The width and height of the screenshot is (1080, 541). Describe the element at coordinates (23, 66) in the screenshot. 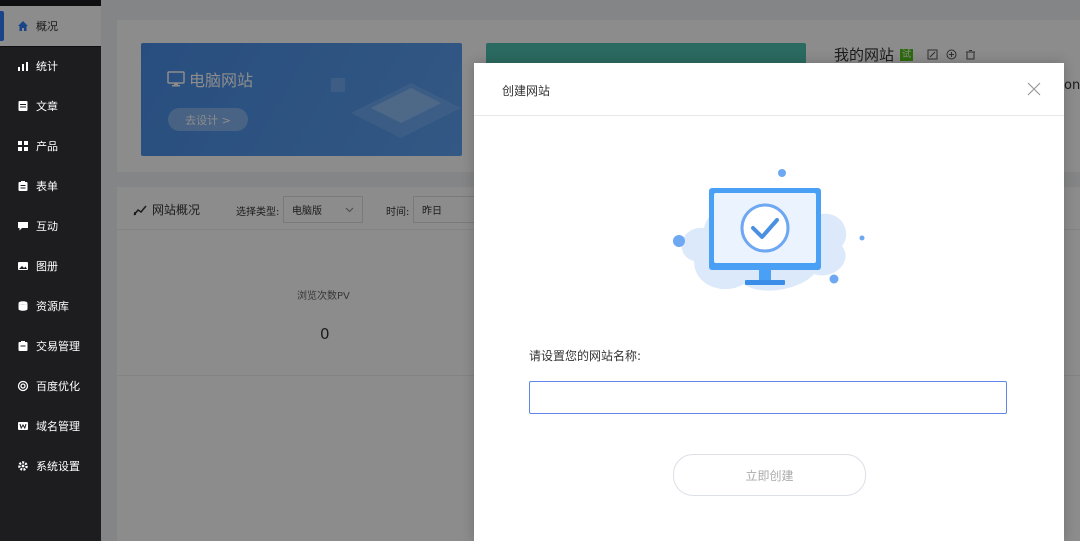

I see `chart-icon` at that location.